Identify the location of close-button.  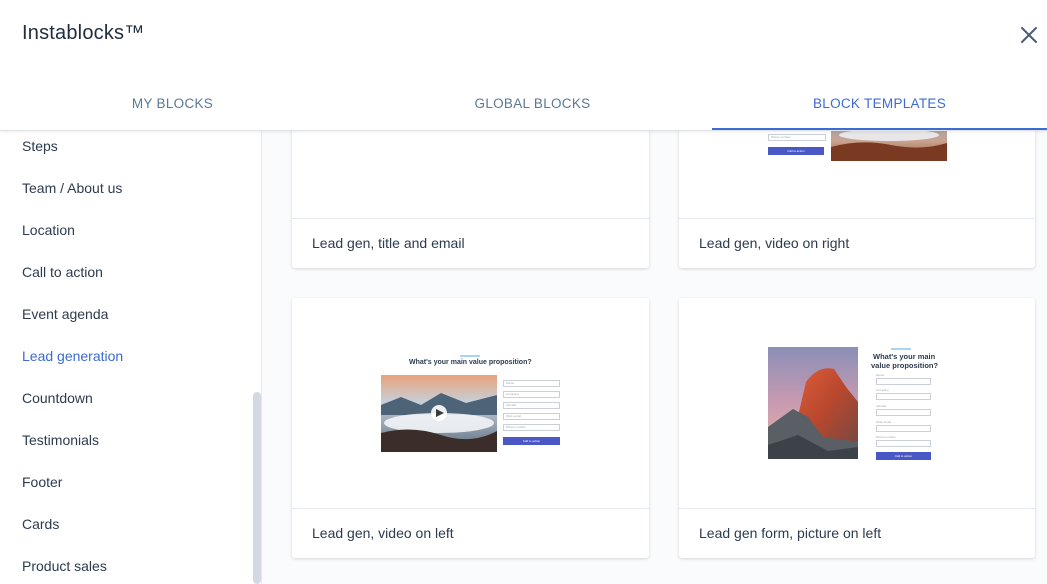
(1029, 35).